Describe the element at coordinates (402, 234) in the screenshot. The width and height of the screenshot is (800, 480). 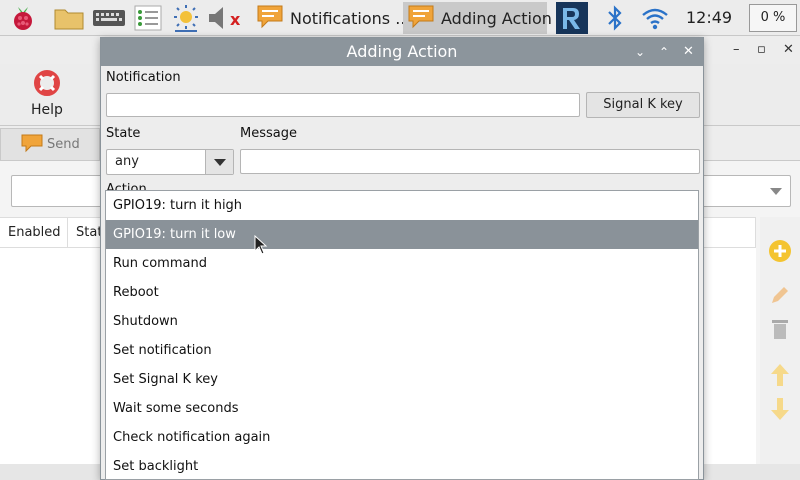
I see `list-item: GPIO19: turn it low` at that location.